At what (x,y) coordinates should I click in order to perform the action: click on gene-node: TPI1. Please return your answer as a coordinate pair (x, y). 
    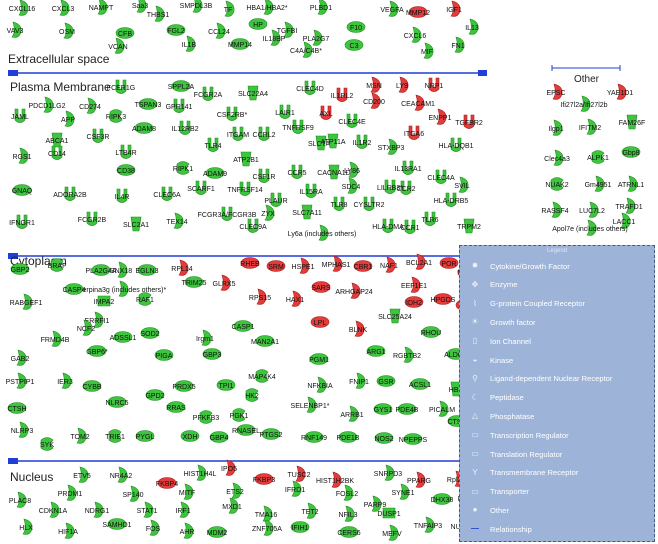
    Looking at the image, I should click on (226, 385).